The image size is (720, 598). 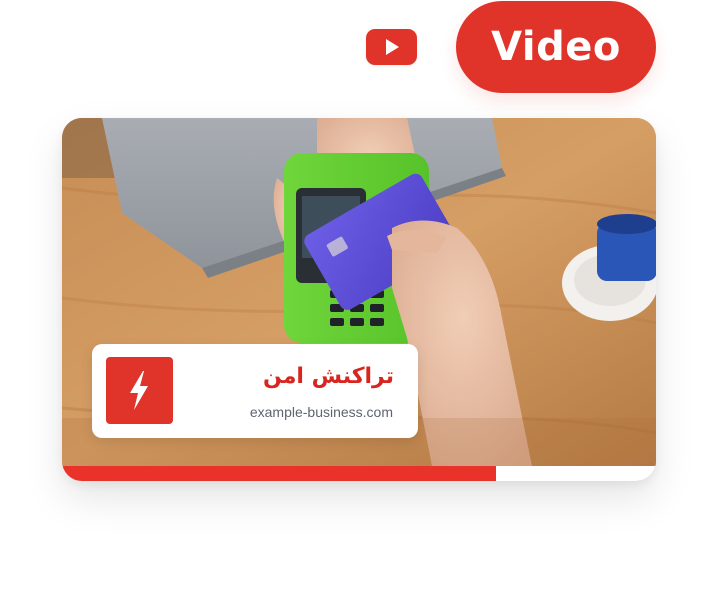 I want to click on video-label: Video, so click(x=556, y=47).